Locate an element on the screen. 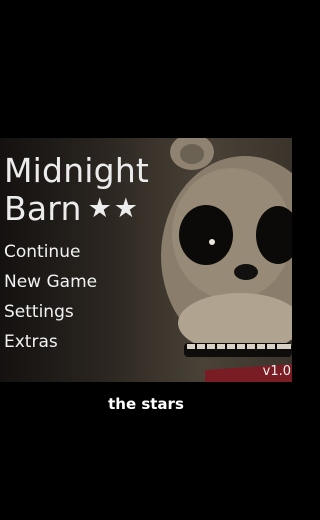  menu-item-continue: Continue is located at coordinates (50, 254).